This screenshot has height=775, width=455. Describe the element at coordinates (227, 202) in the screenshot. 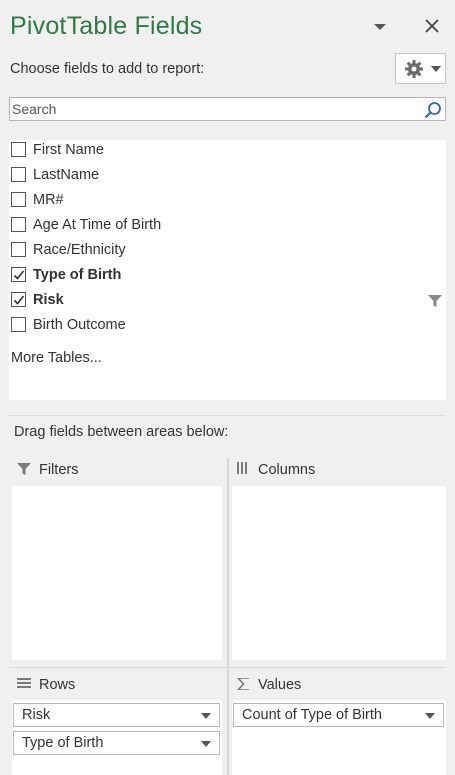

I see `field-item-mr: MR#` at that location.